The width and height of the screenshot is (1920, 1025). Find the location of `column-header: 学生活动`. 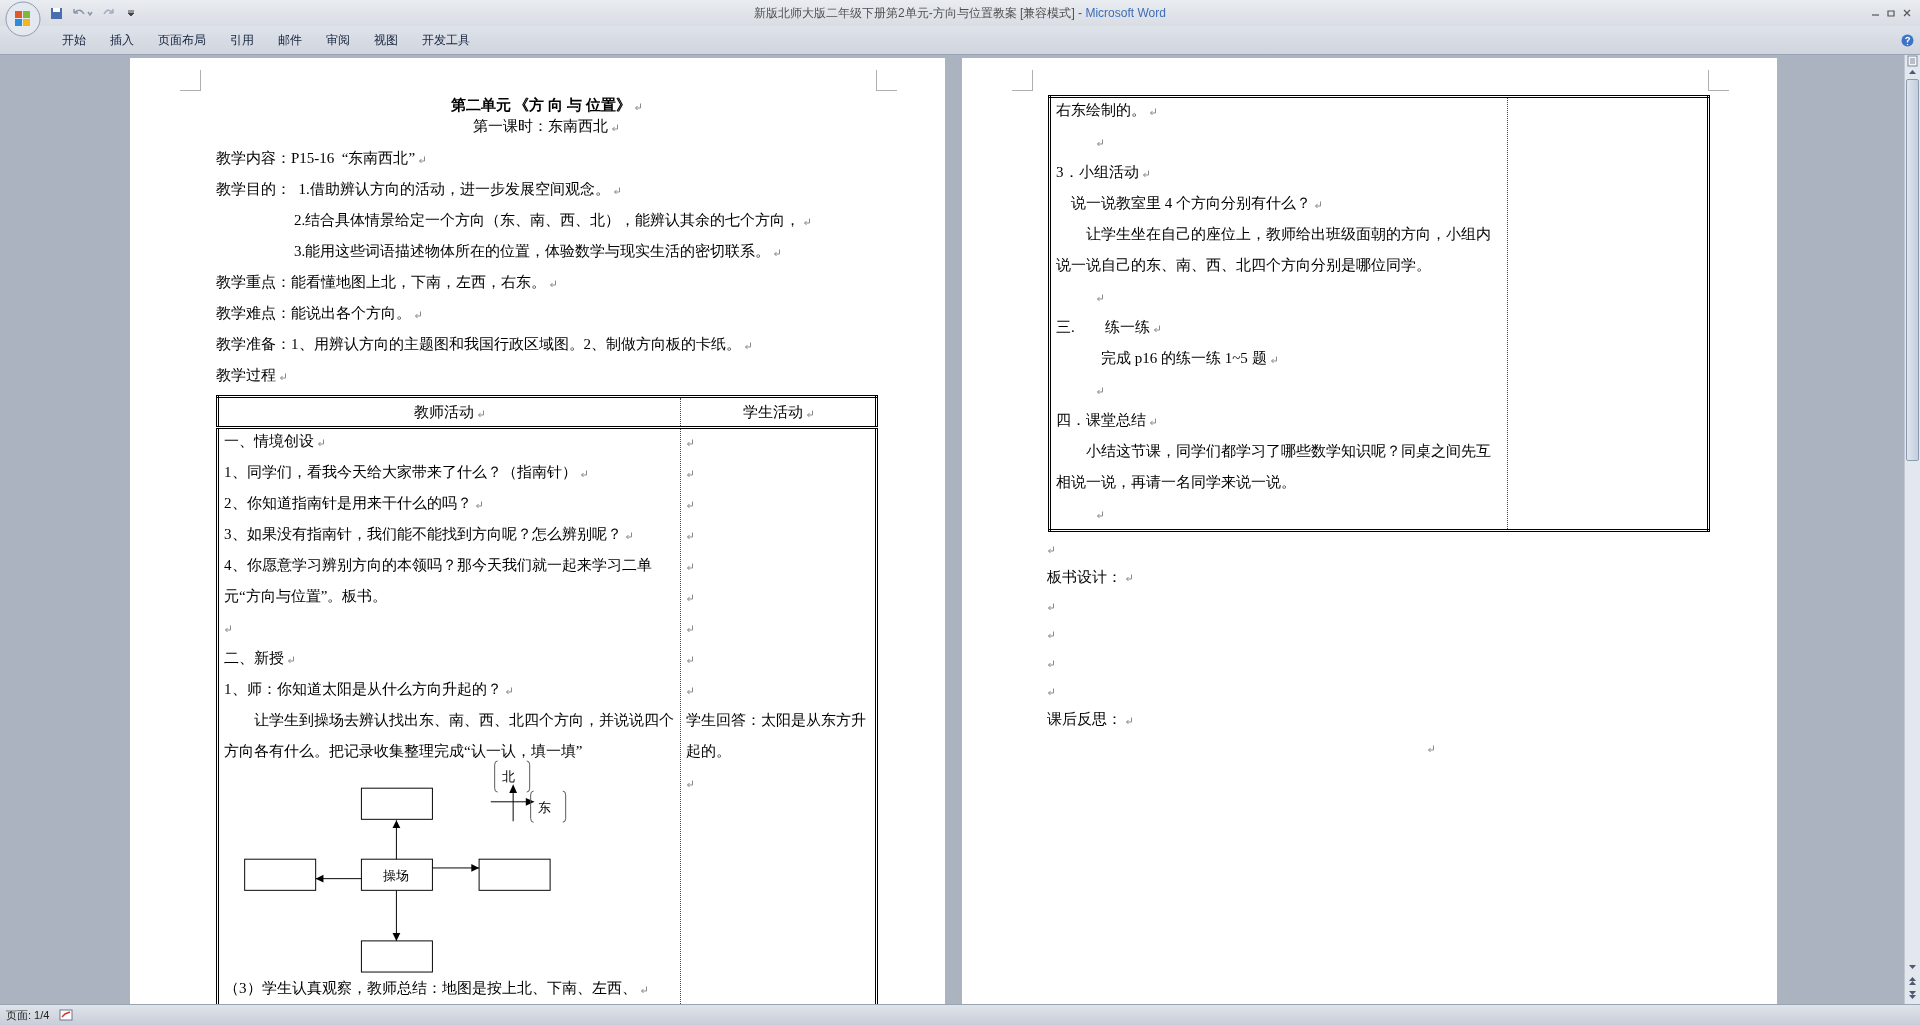

column-header: 学生活动 is located at coordinates (772, 412).